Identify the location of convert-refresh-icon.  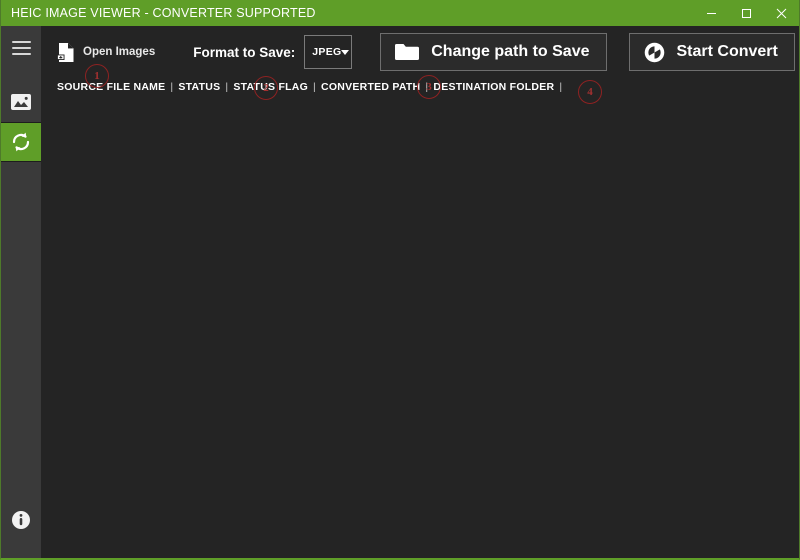
(21, 142).